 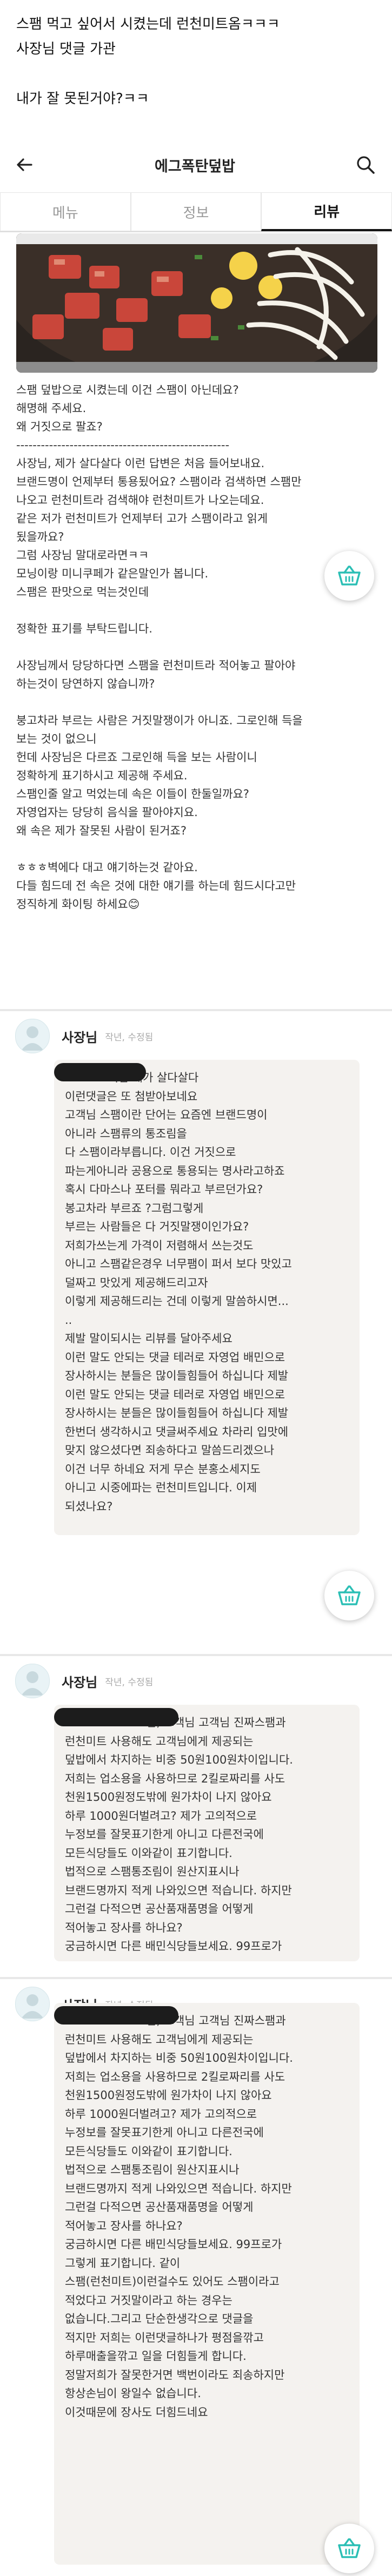 I want to click on reply-meta: 작년, 수정됨, so click(x=129, y=1037).